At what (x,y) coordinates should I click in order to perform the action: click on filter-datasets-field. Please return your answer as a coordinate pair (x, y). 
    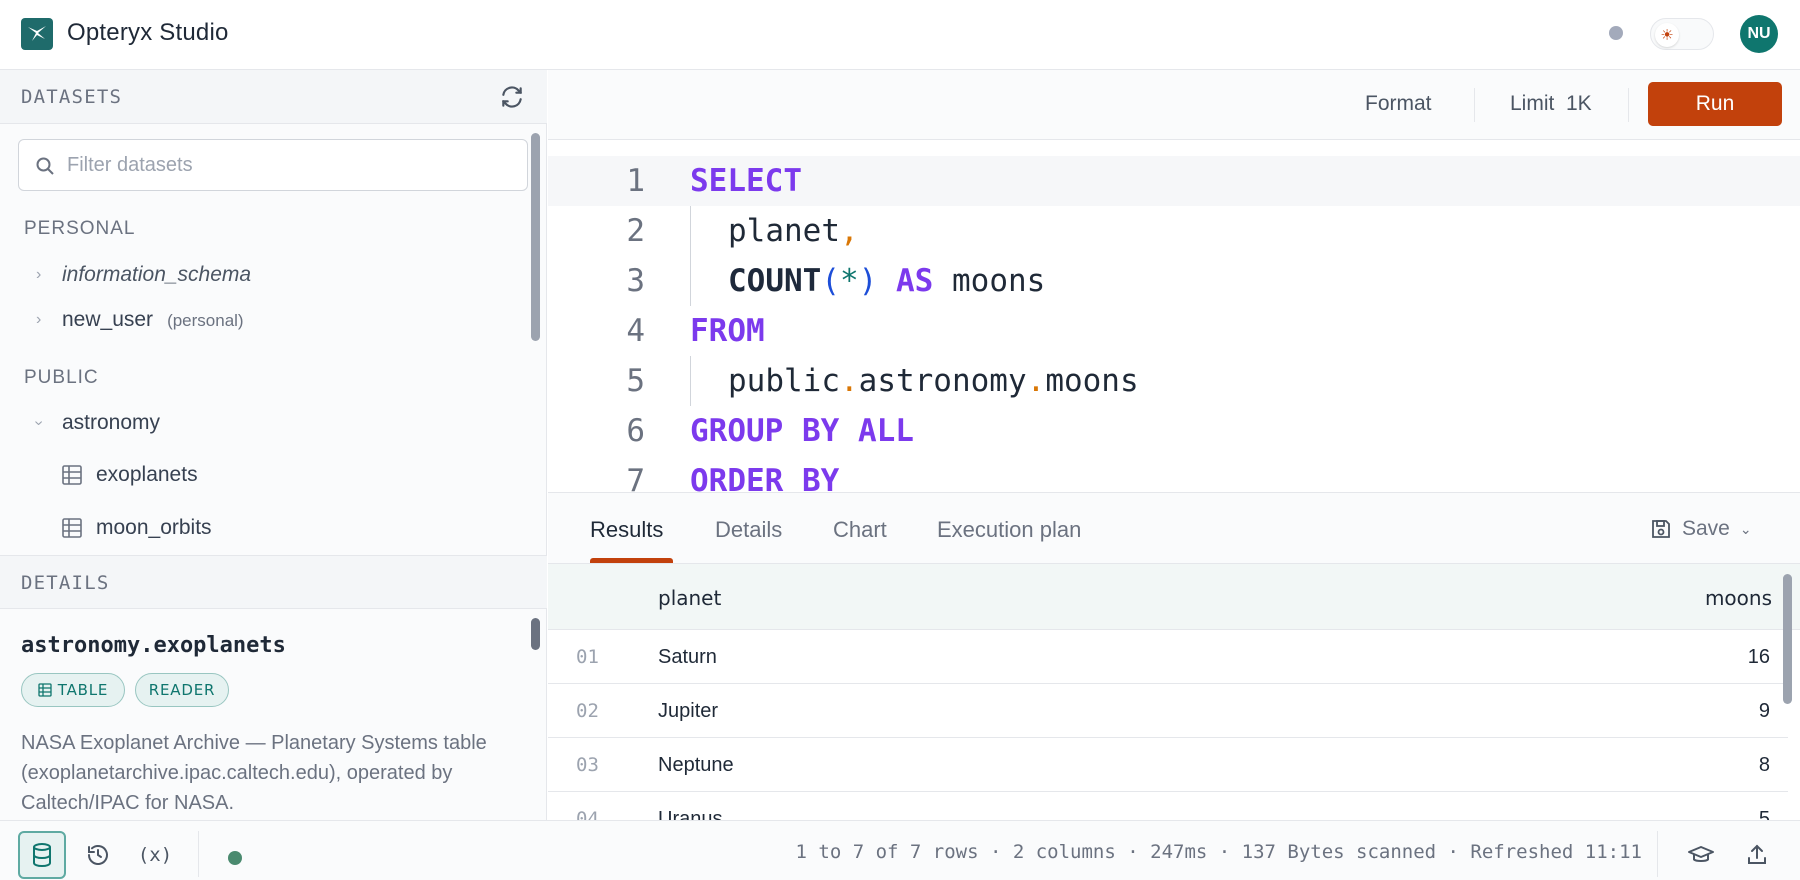
    Looking at the image, I should click on (273, 165).